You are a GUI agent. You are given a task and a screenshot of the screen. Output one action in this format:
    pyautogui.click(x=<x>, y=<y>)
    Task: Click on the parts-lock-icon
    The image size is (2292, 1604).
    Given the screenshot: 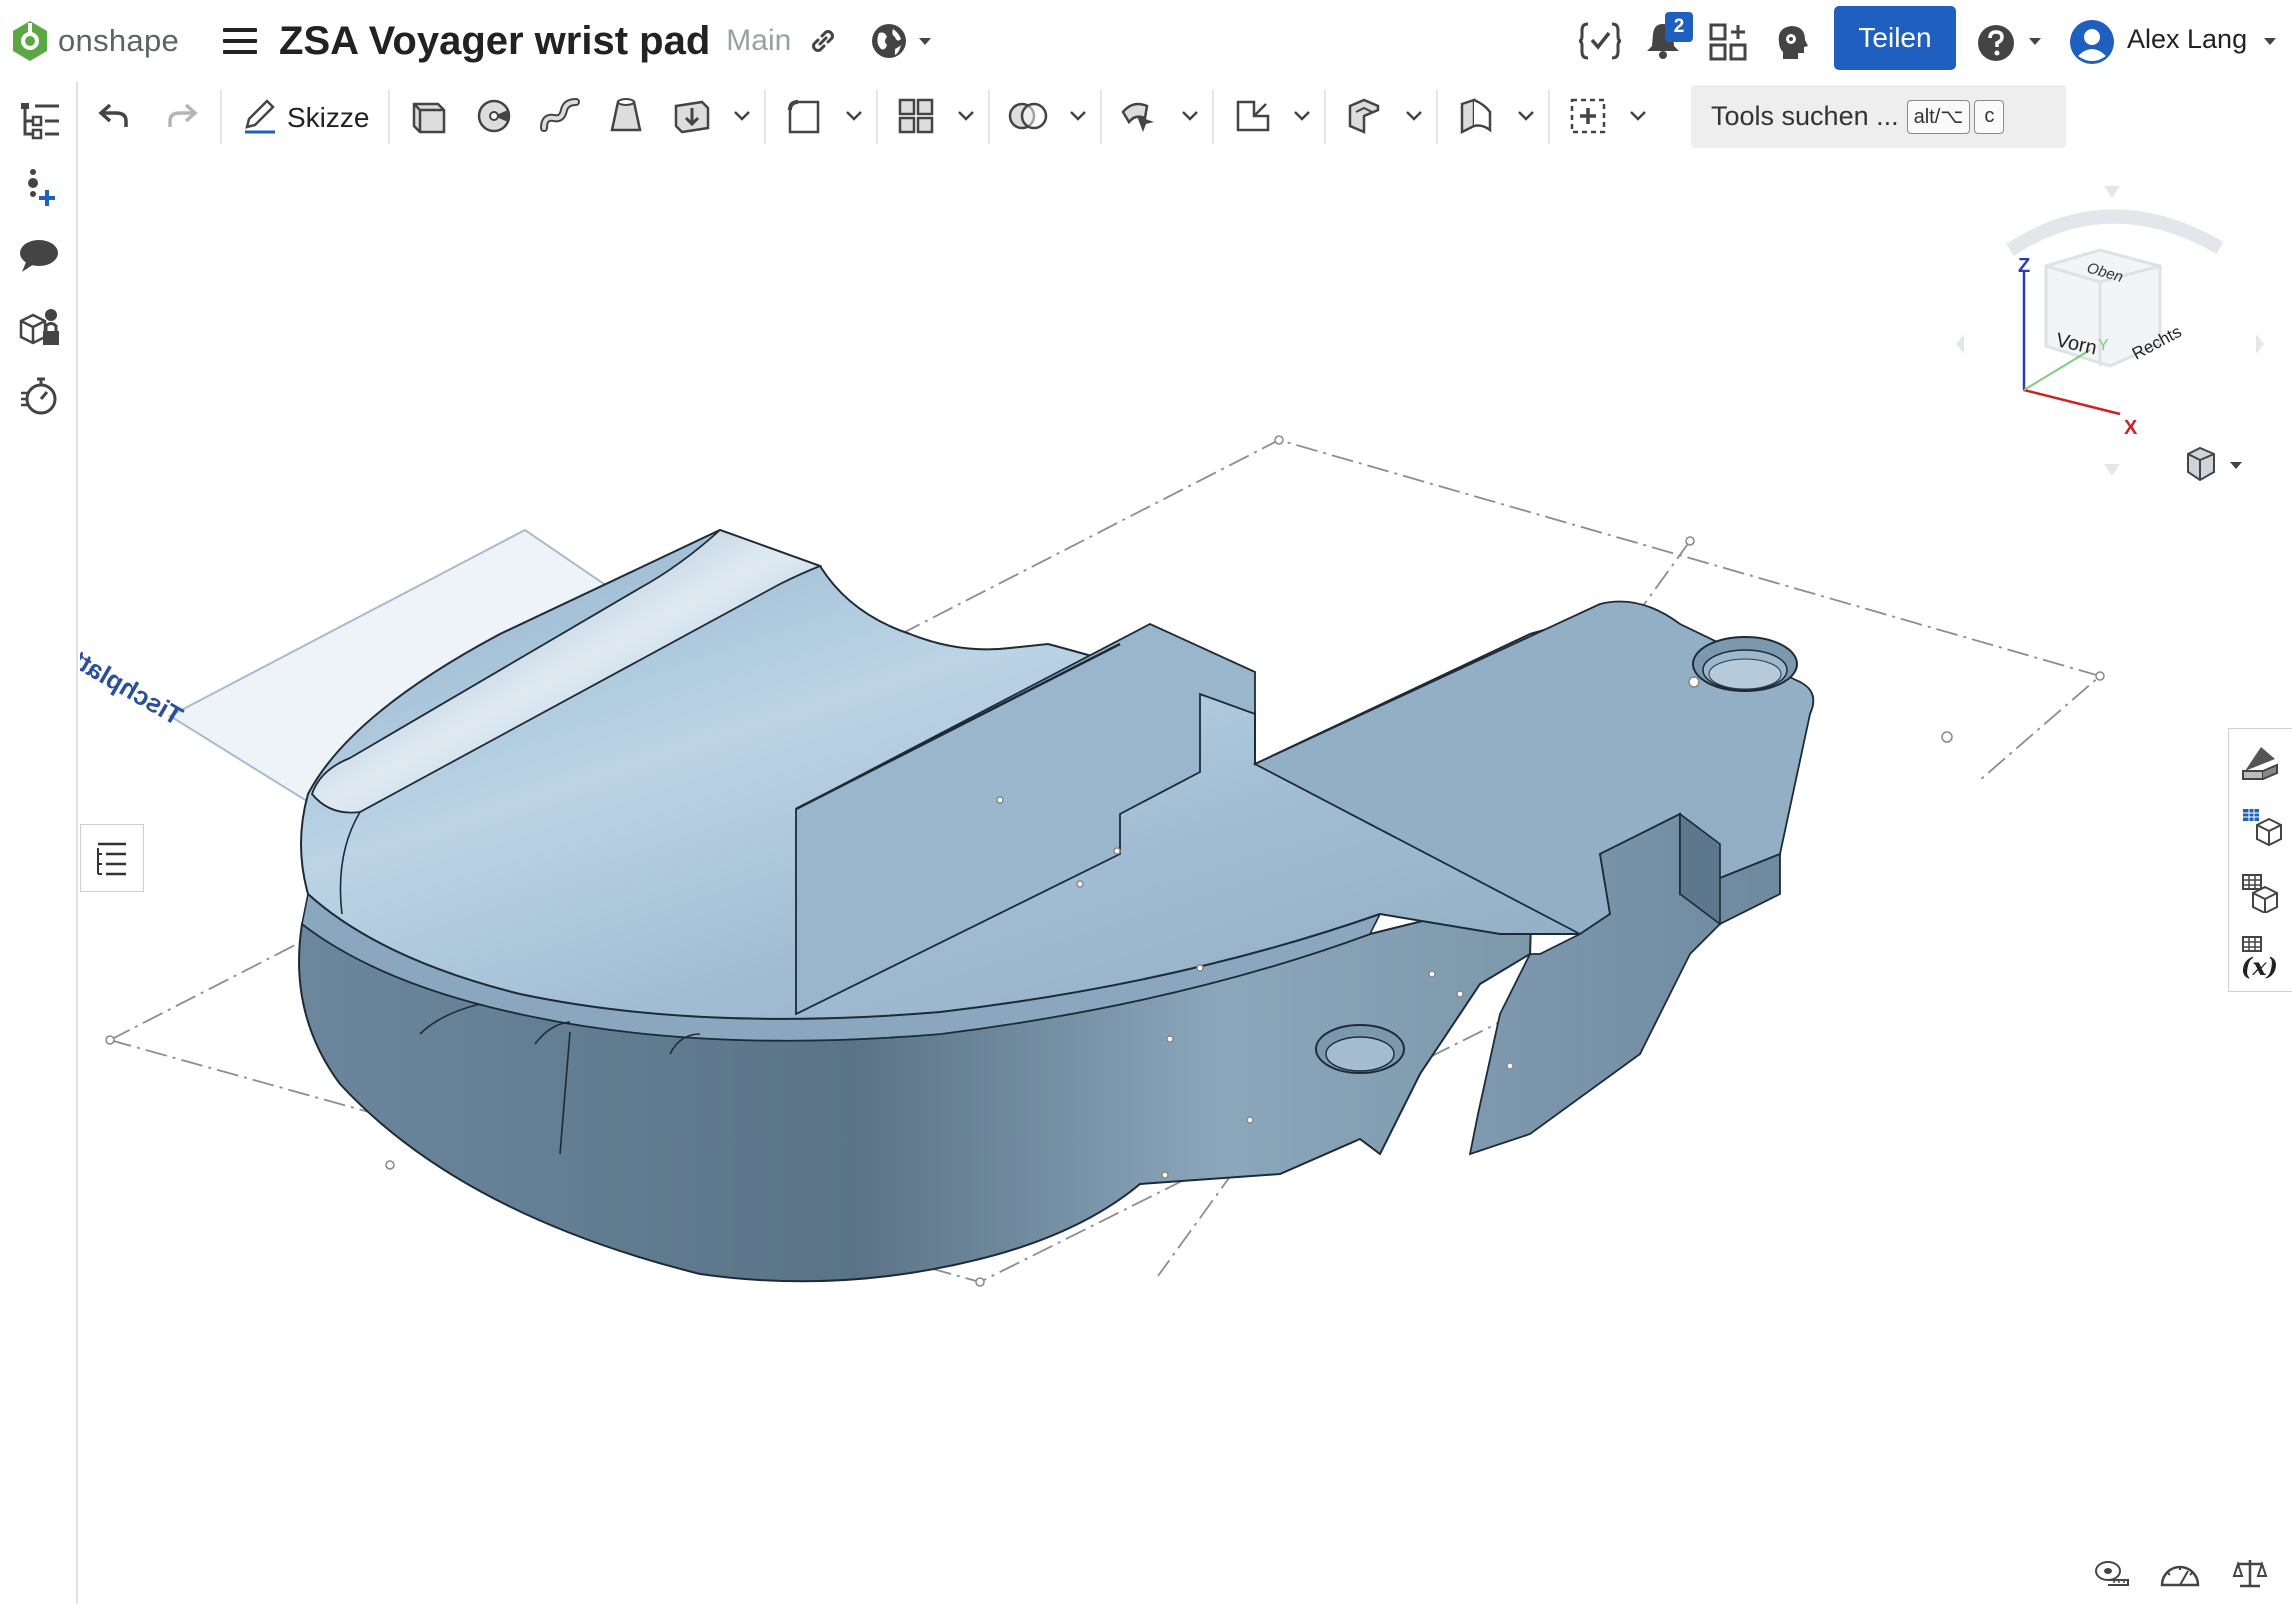 What is the action you would take?
    pyautogui.click(x=39, y=328)
    